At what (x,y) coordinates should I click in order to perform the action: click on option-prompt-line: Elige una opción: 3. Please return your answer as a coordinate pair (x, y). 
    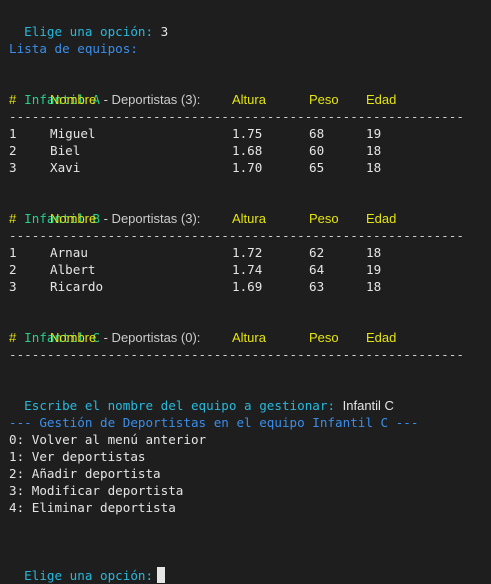
    Looking at the image, I should click on (88, 22).